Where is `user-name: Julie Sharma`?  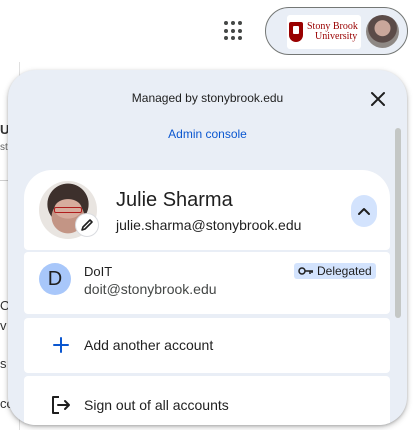 user-name: Julie Sharma is located at coordinates (174, 200).